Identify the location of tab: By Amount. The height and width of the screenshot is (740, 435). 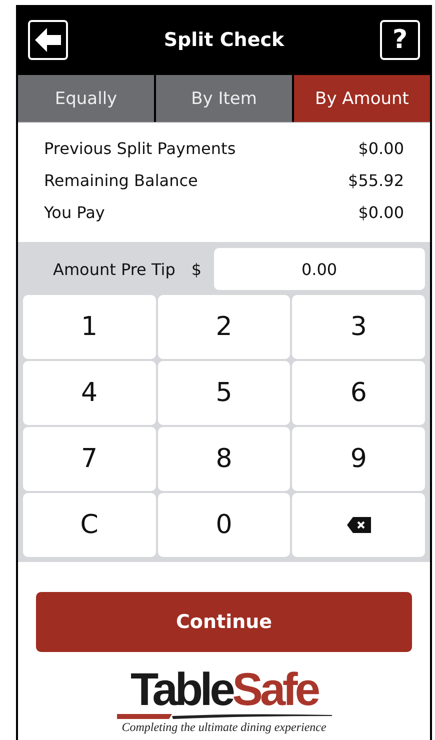
(362, 98).